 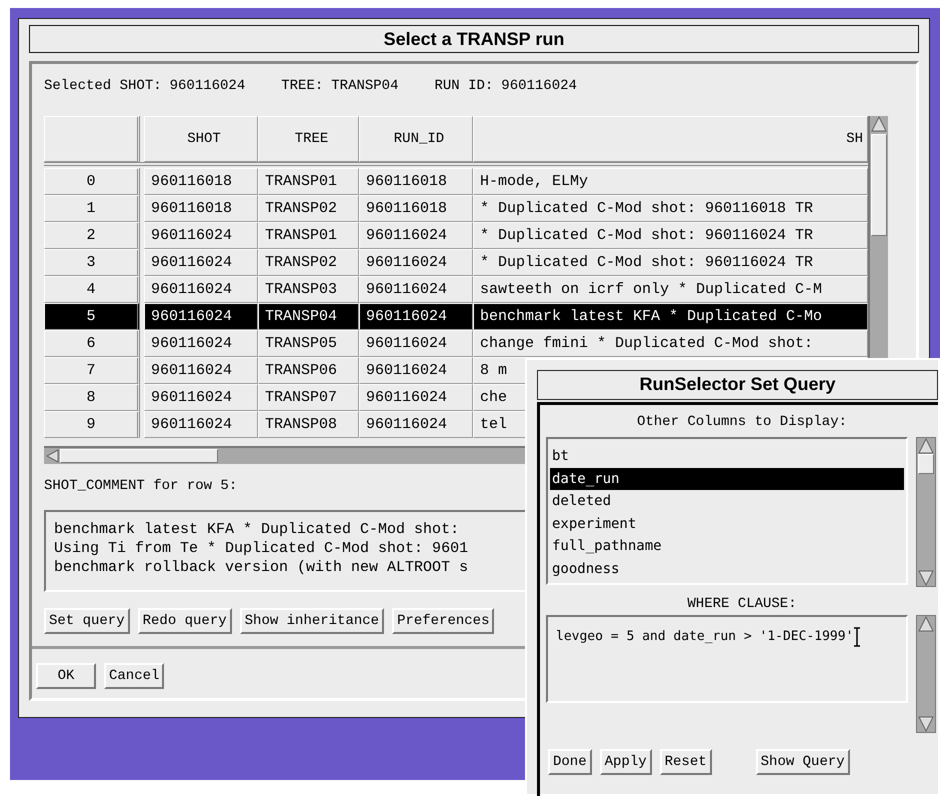 What do you see at coordinates (92, 370) in the screenshot?
I see `row-number: 7` at bounding box center [92, 370].